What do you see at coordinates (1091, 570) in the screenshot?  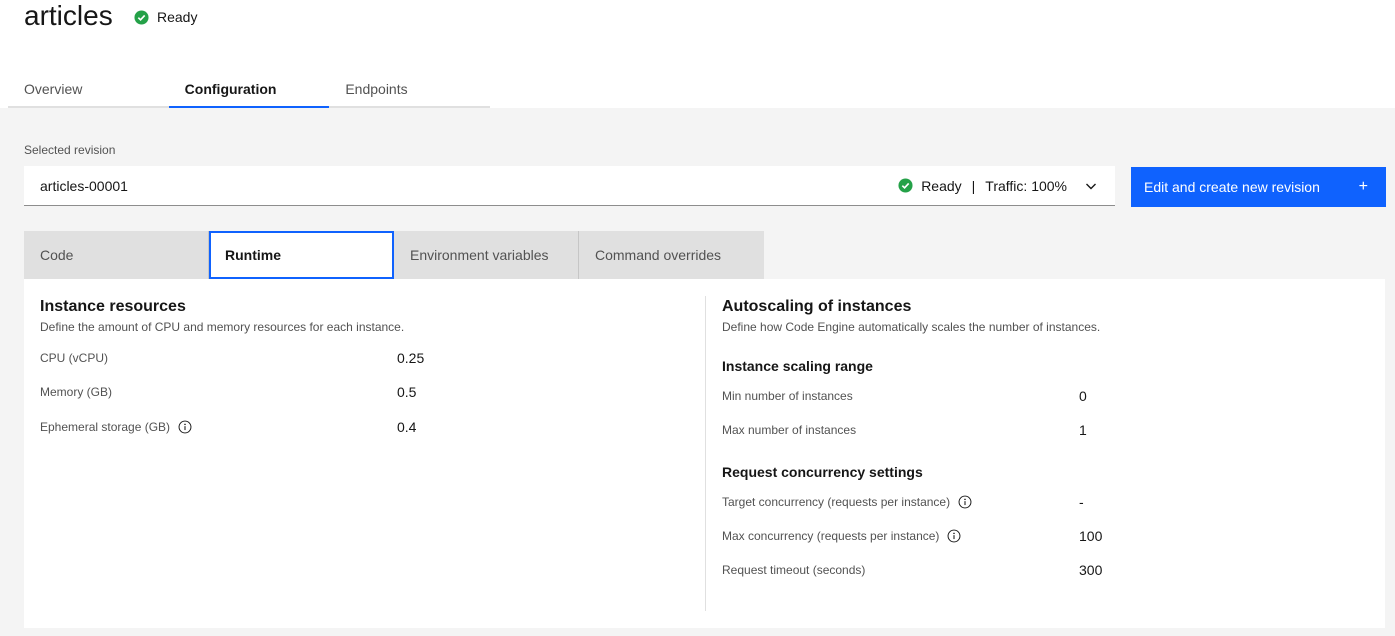 I see `request-timeout-value: 300` at bounding box center [1091, 570].